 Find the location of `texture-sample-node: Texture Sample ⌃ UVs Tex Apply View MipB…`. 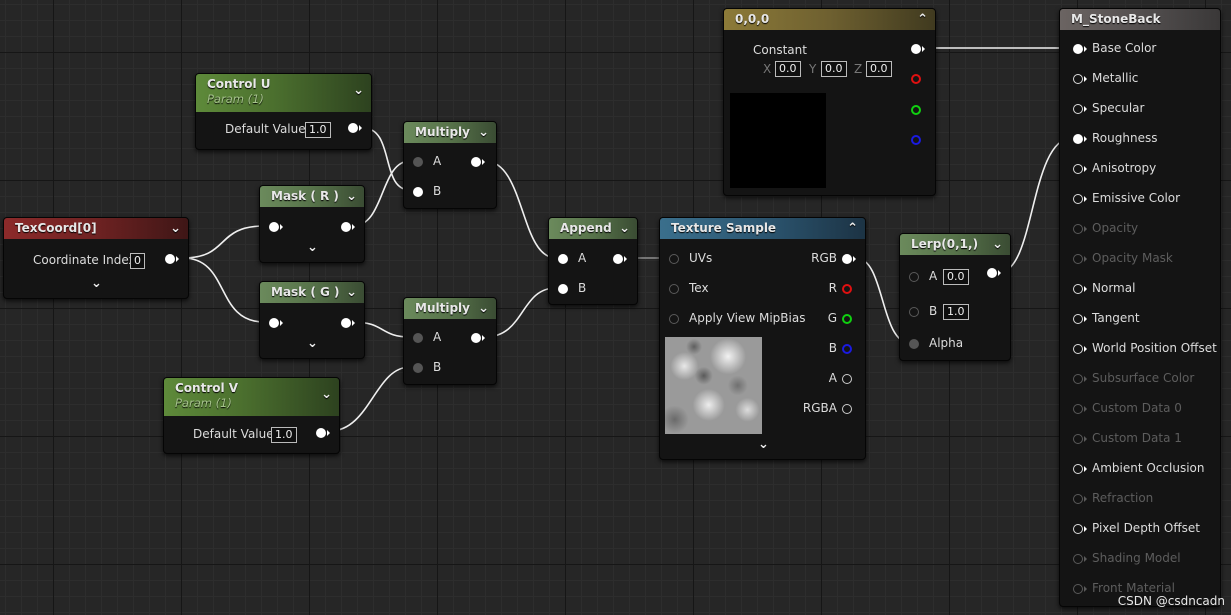

texture-sample-node: Texture Sample ⌃ UVs Tex Apply View MipB… is located at coordinates (762, 338).